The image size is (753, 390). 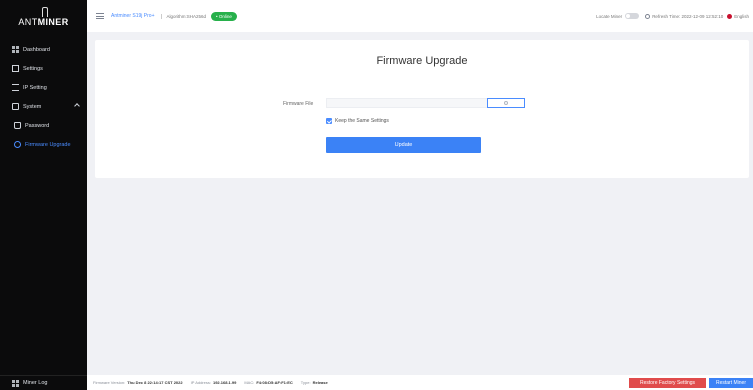 What do you see at coordinates (329, 121) in the screenshot?
I see `keep-settings-checkbox` at bounding box center [329, 121].